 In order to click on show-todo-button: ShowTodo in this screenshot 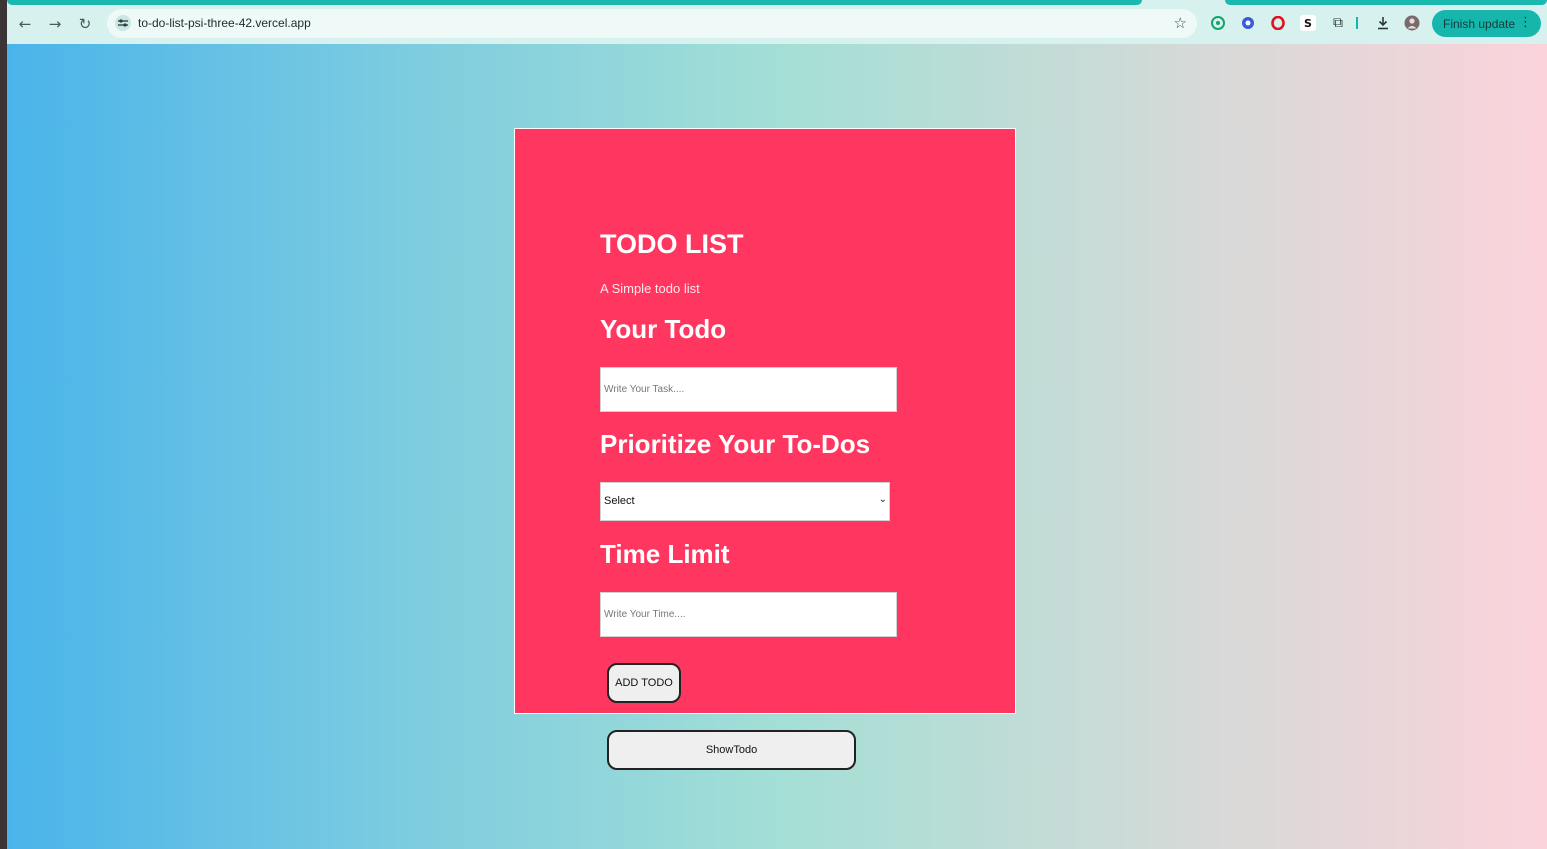, I will do `click(731, 750)`.